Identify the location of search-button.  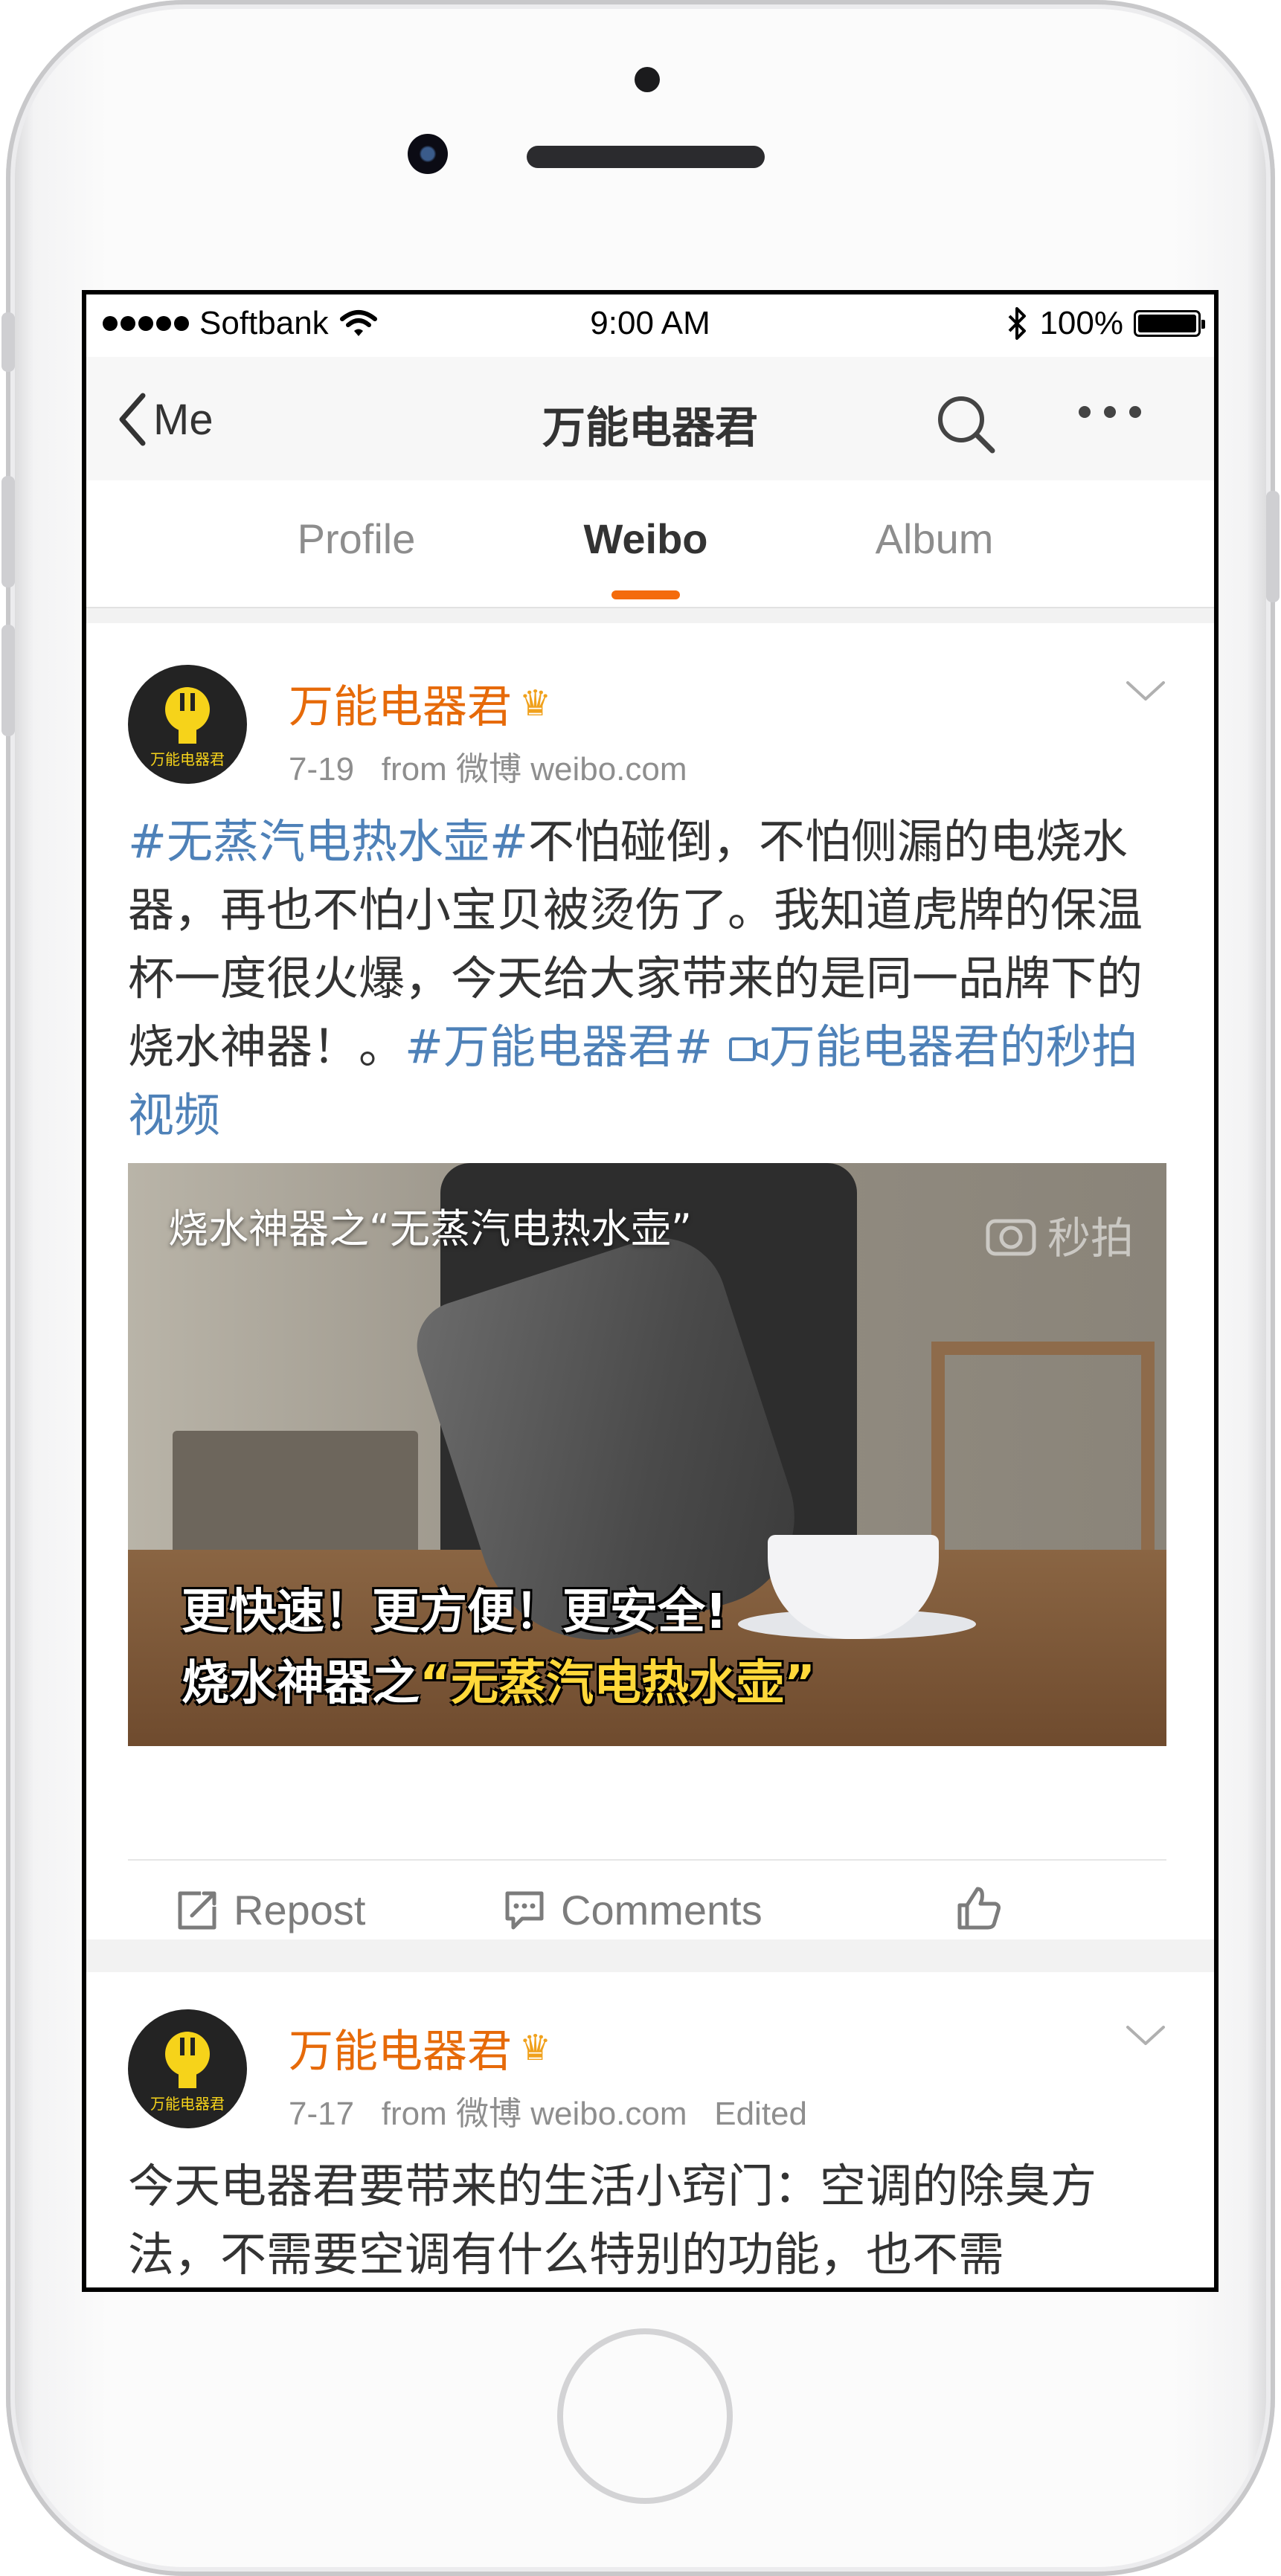
(965, 425).